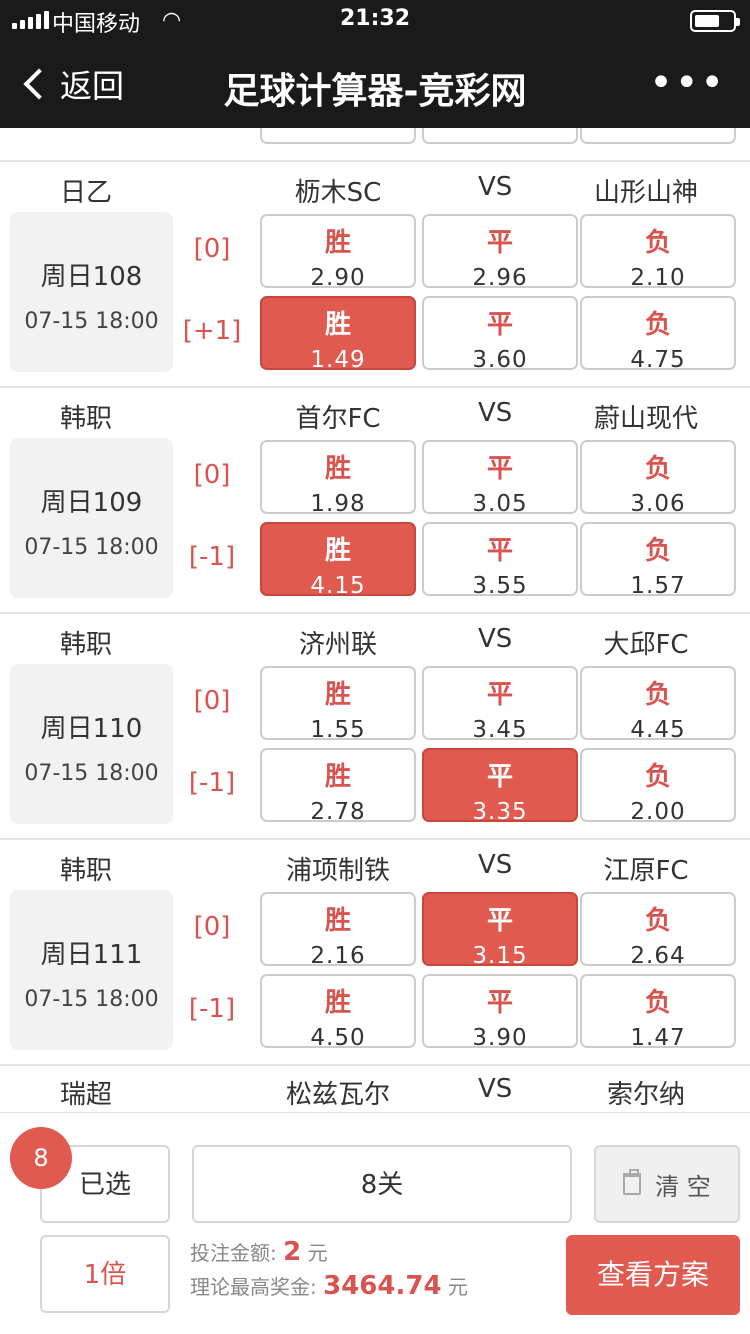  What do you see at coordinates (91, 503) in the screenshot?
I see `match-number: 周日109` at bounding box center [91, 503].